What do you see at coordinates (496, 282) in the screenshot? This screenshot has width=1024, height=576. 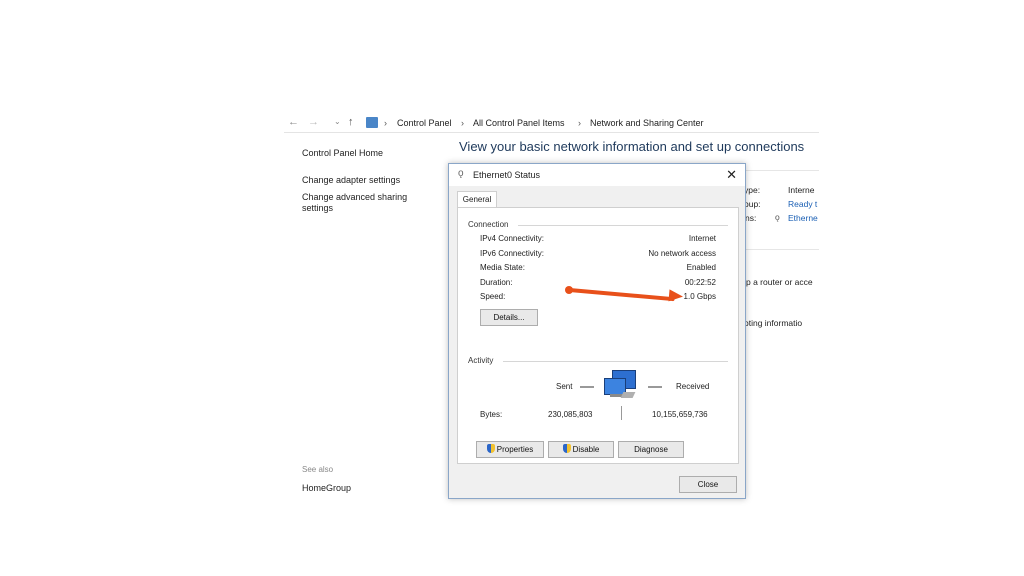 I see `duration-label: Duration:` at bounding box center [496, 282].